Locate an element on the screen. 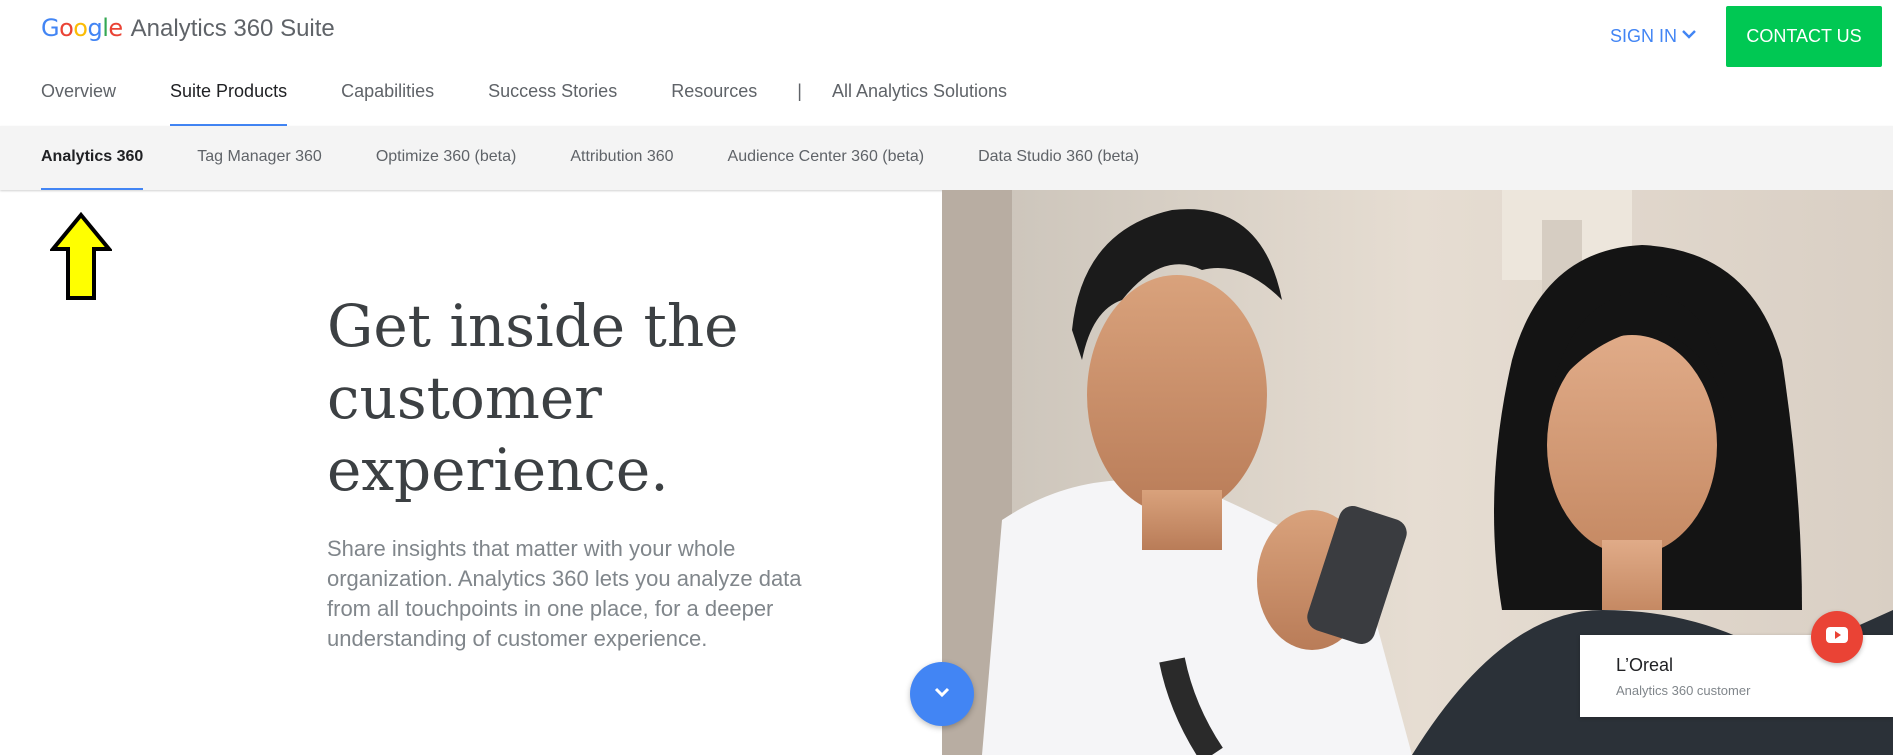  nav-capabilities: Capabilities is located at coordinates (387, 98).